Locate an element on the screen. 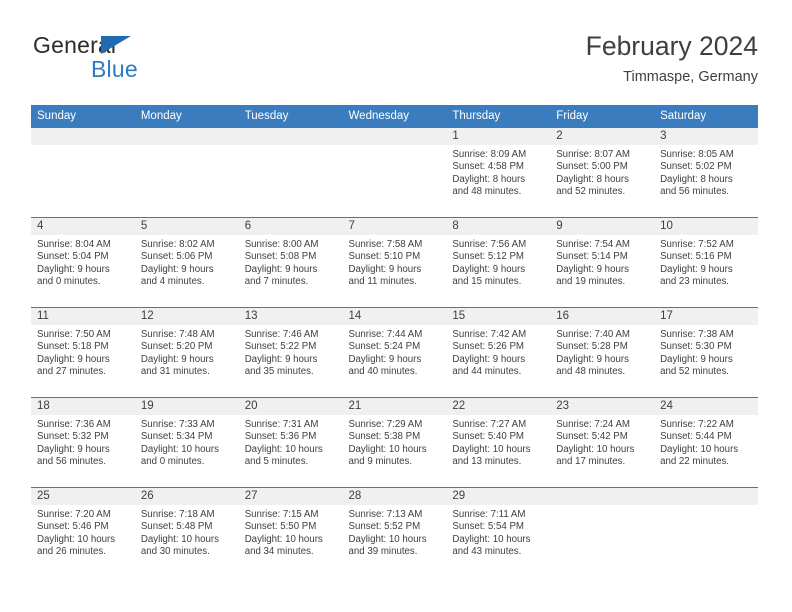 This screenshot has width=792, height=612. sunset-text: Sunset: 5:20 PM is located at coordinates (176, 347).